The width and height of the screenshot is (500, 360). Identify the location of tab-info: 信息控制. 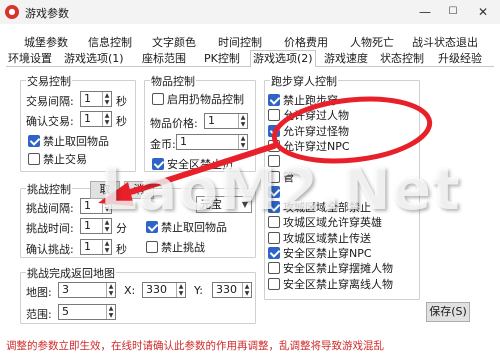
(110, 42).